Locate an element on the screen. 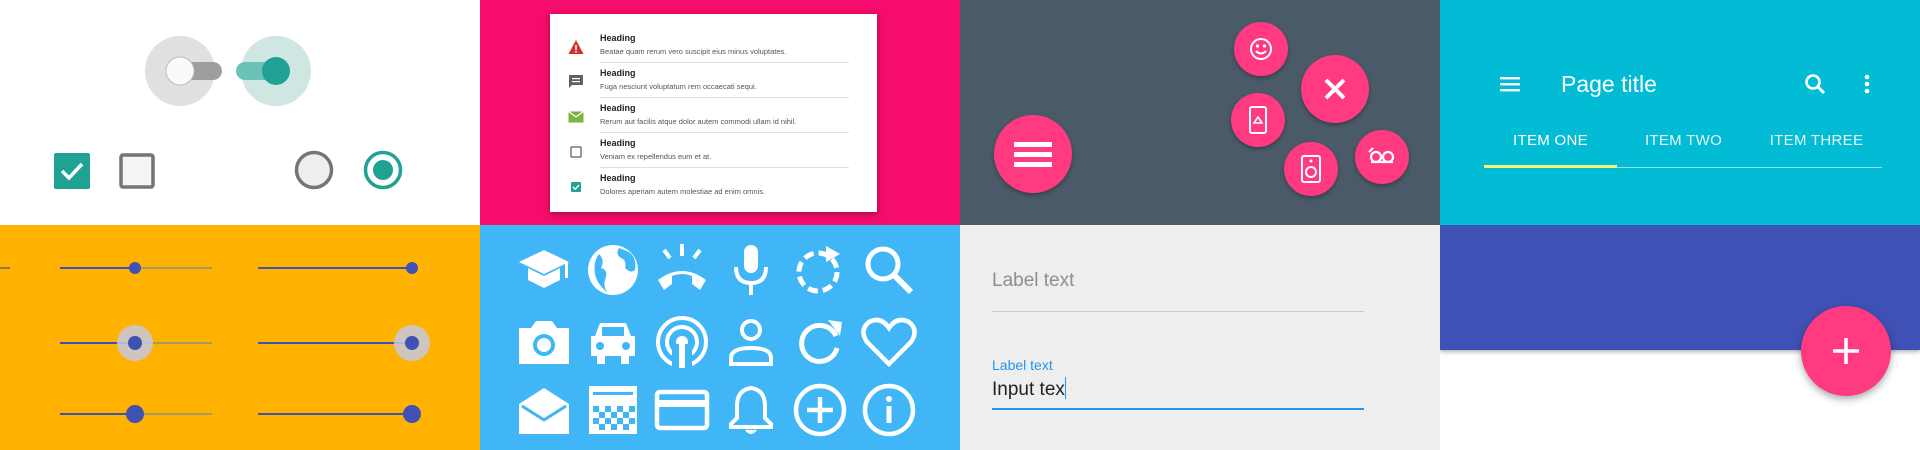 The height and width of the screenshot is (450, 1920). heart-icon is located at coordinates (889, 342).